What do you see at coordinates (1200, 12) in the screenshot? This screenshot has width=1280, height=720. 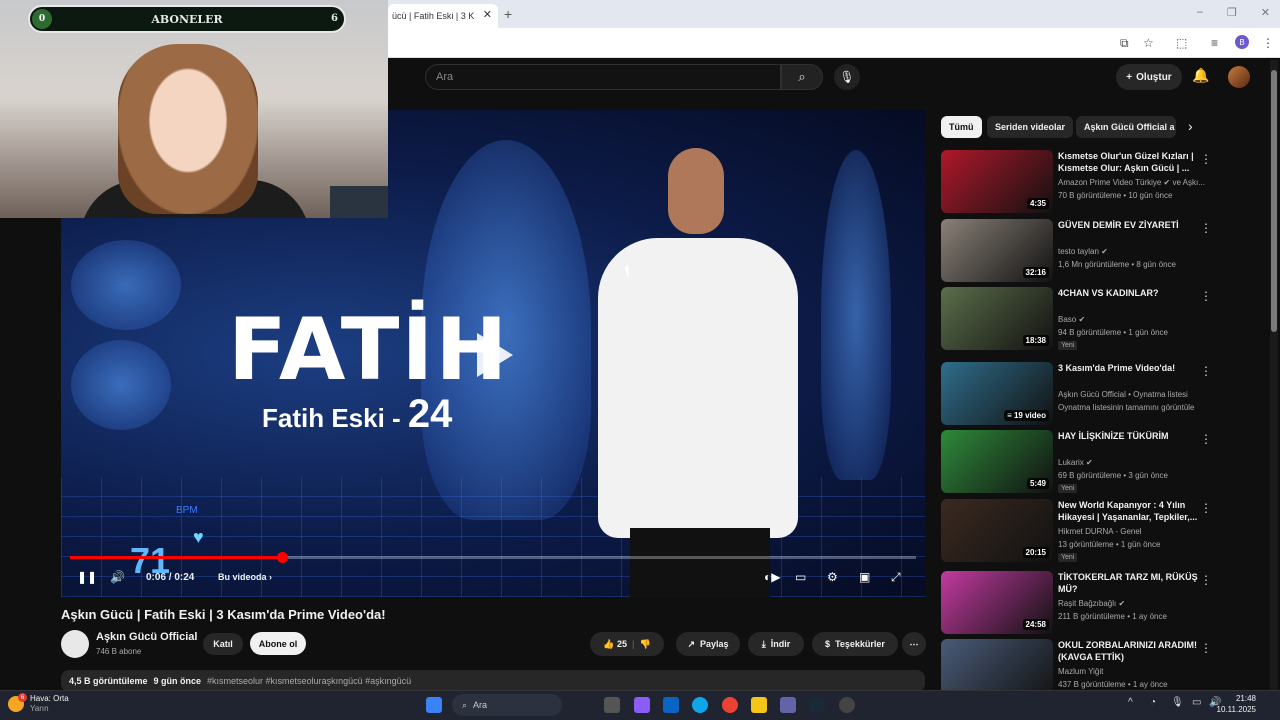 I see `minimize-icon: –` at bounding box center [1200, 12].